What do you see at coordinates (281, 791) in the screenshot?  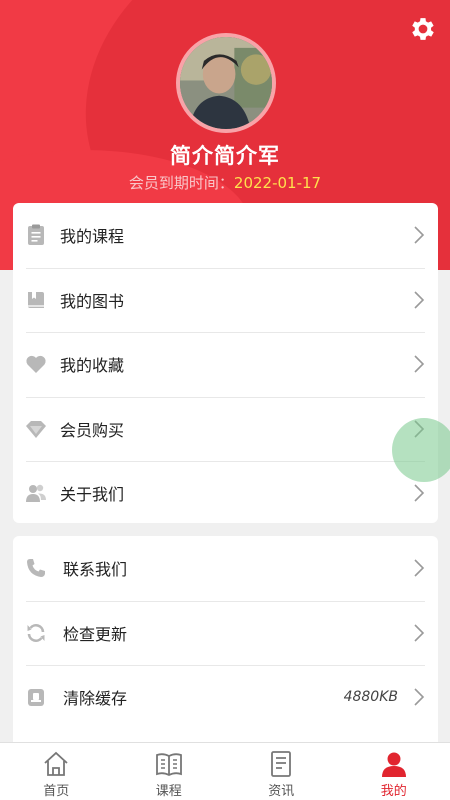 I see `tab-label: 资讯` at bounding box center [281, 791].